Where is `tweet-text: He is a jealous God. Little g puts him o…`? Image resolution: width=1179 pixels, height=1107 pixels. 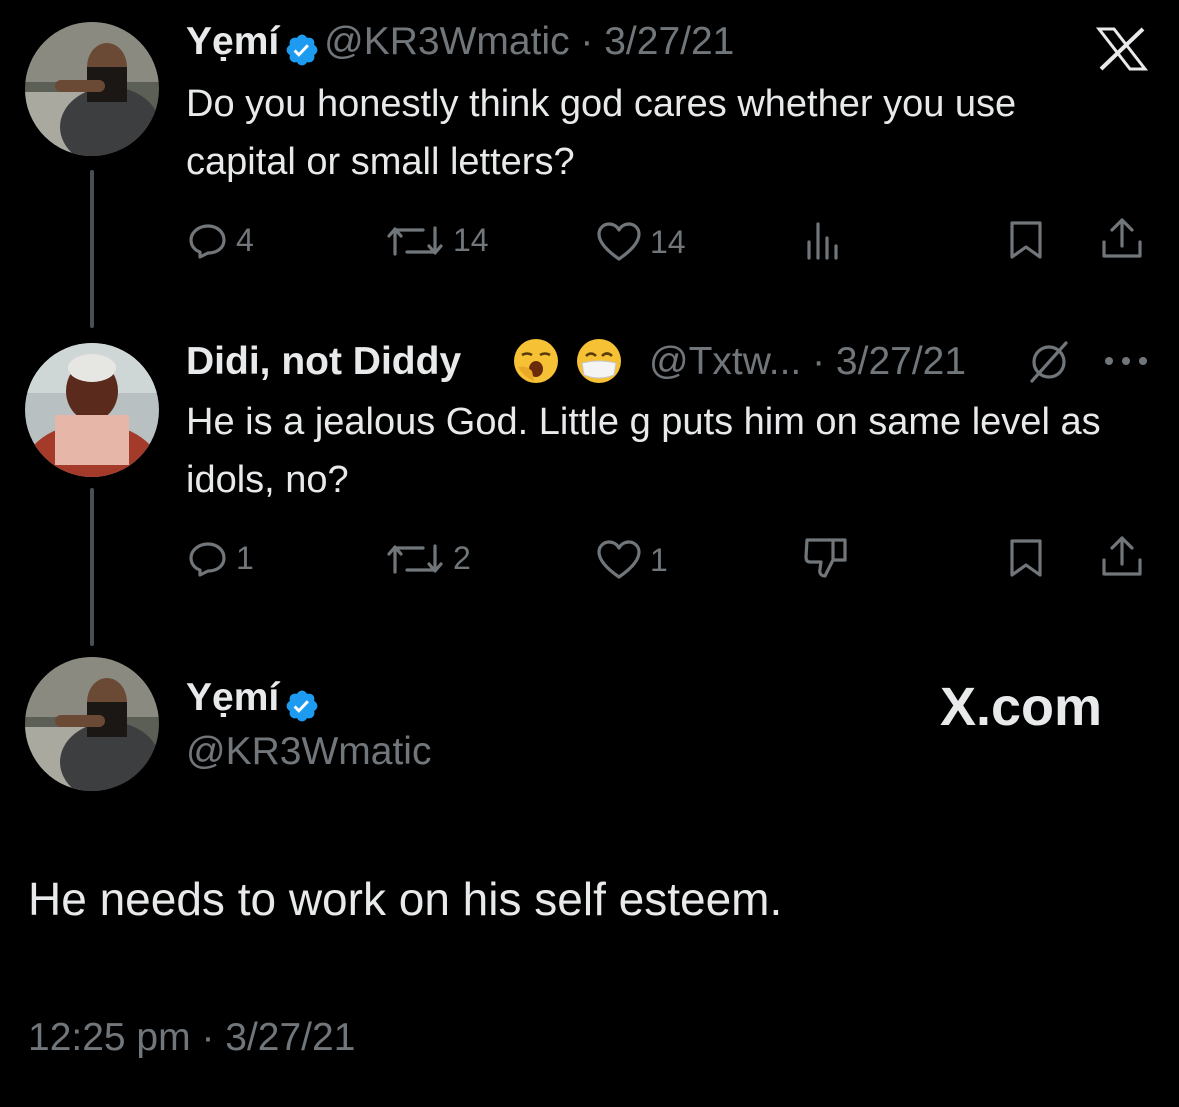
tweet-text: He is a jealous God. Little g puts him o… is located at coordinates (643, 451).